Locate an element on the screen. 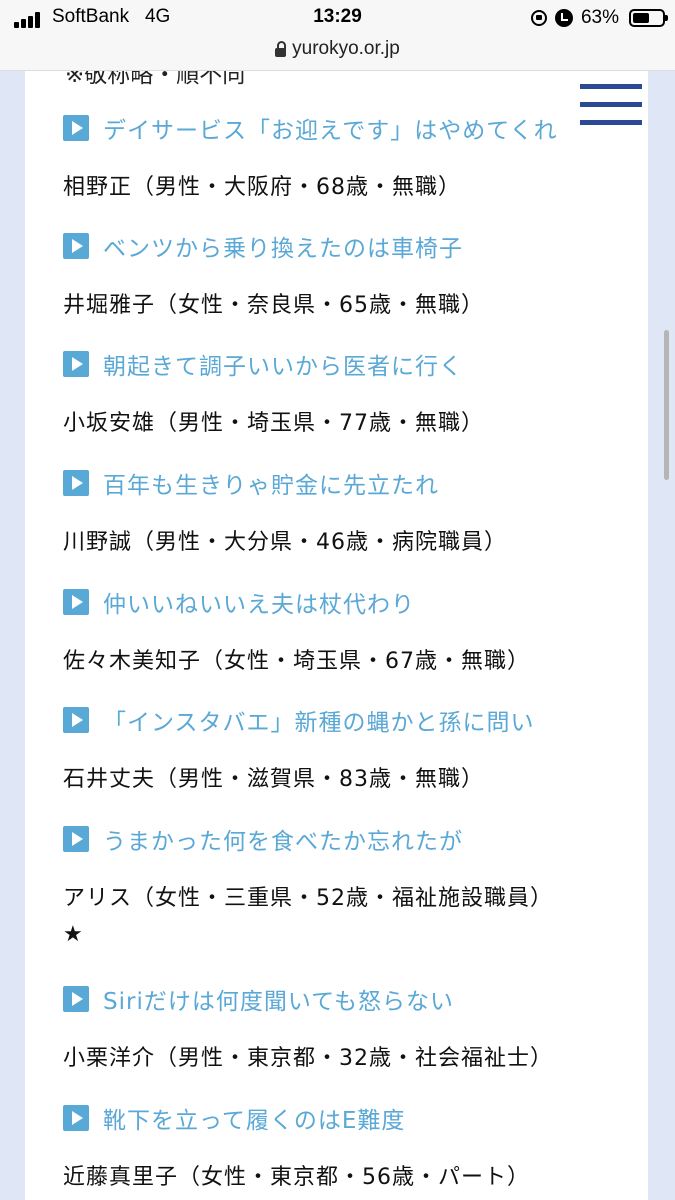  senryu-link: 靴下を立って履くのはE難度 is located at coordinates (254, 1118).